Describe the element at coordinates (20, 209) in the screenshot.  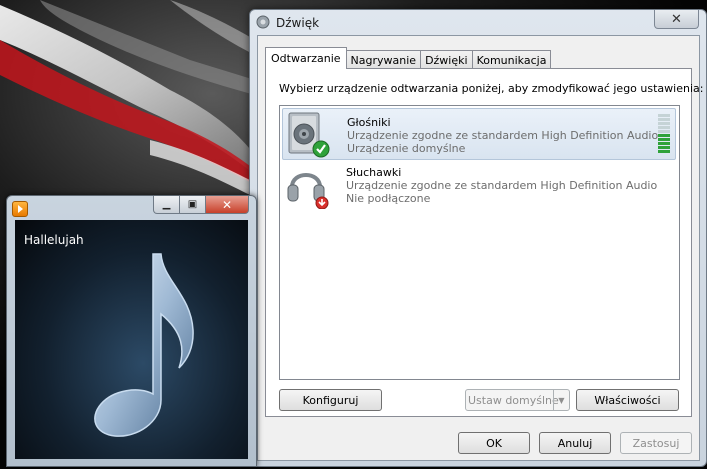
I see `media-player-app-icon` at that location.